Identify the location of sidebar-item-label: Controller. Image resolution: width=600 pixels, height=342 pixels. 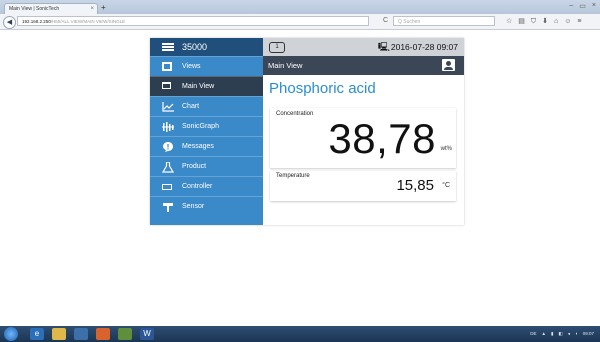
(197, 186).